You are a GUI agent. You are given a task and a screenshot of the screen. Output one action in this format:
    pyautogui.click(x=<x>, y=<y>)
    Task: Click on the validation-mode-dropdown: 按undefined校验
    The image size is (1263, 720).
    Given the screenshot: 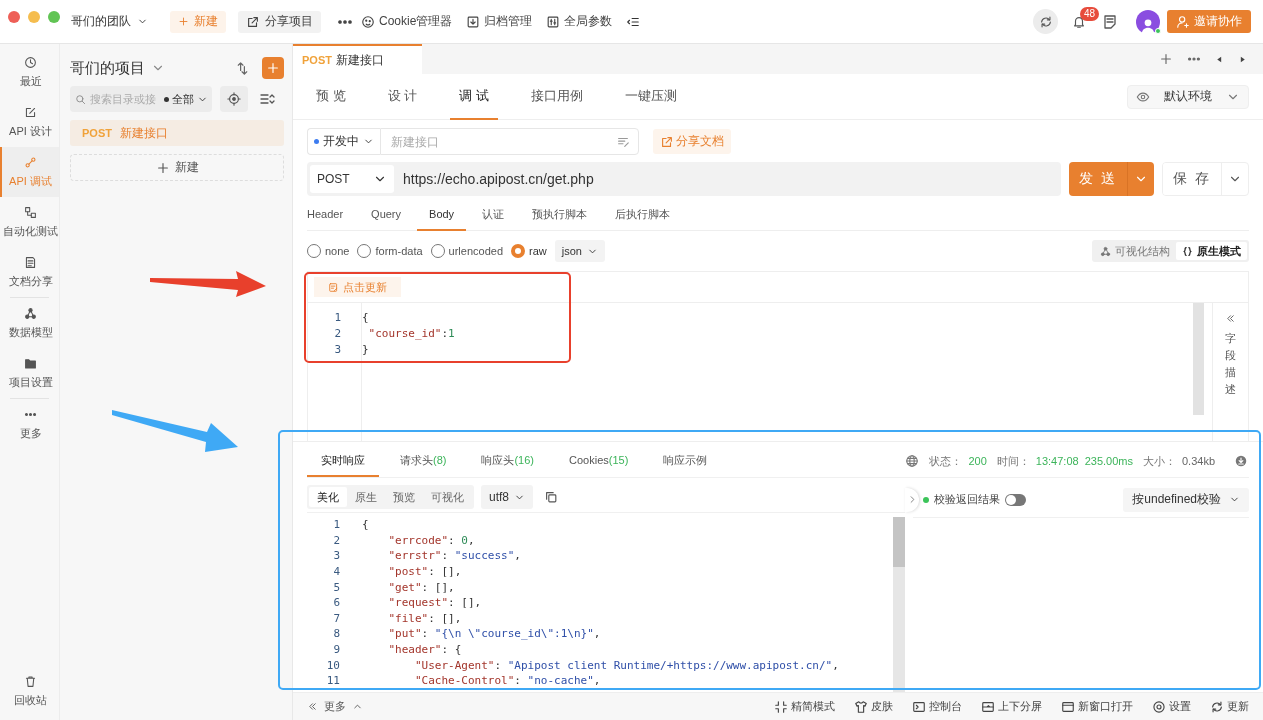 What is the action you would take?
    pyautogui.click(x=1186, y=499)
    